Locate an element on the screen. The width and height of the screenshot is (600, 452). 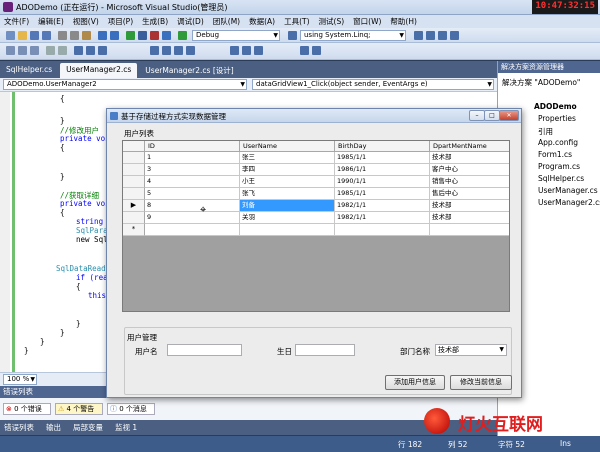
redo-icon is located at coordinates (114, 35).